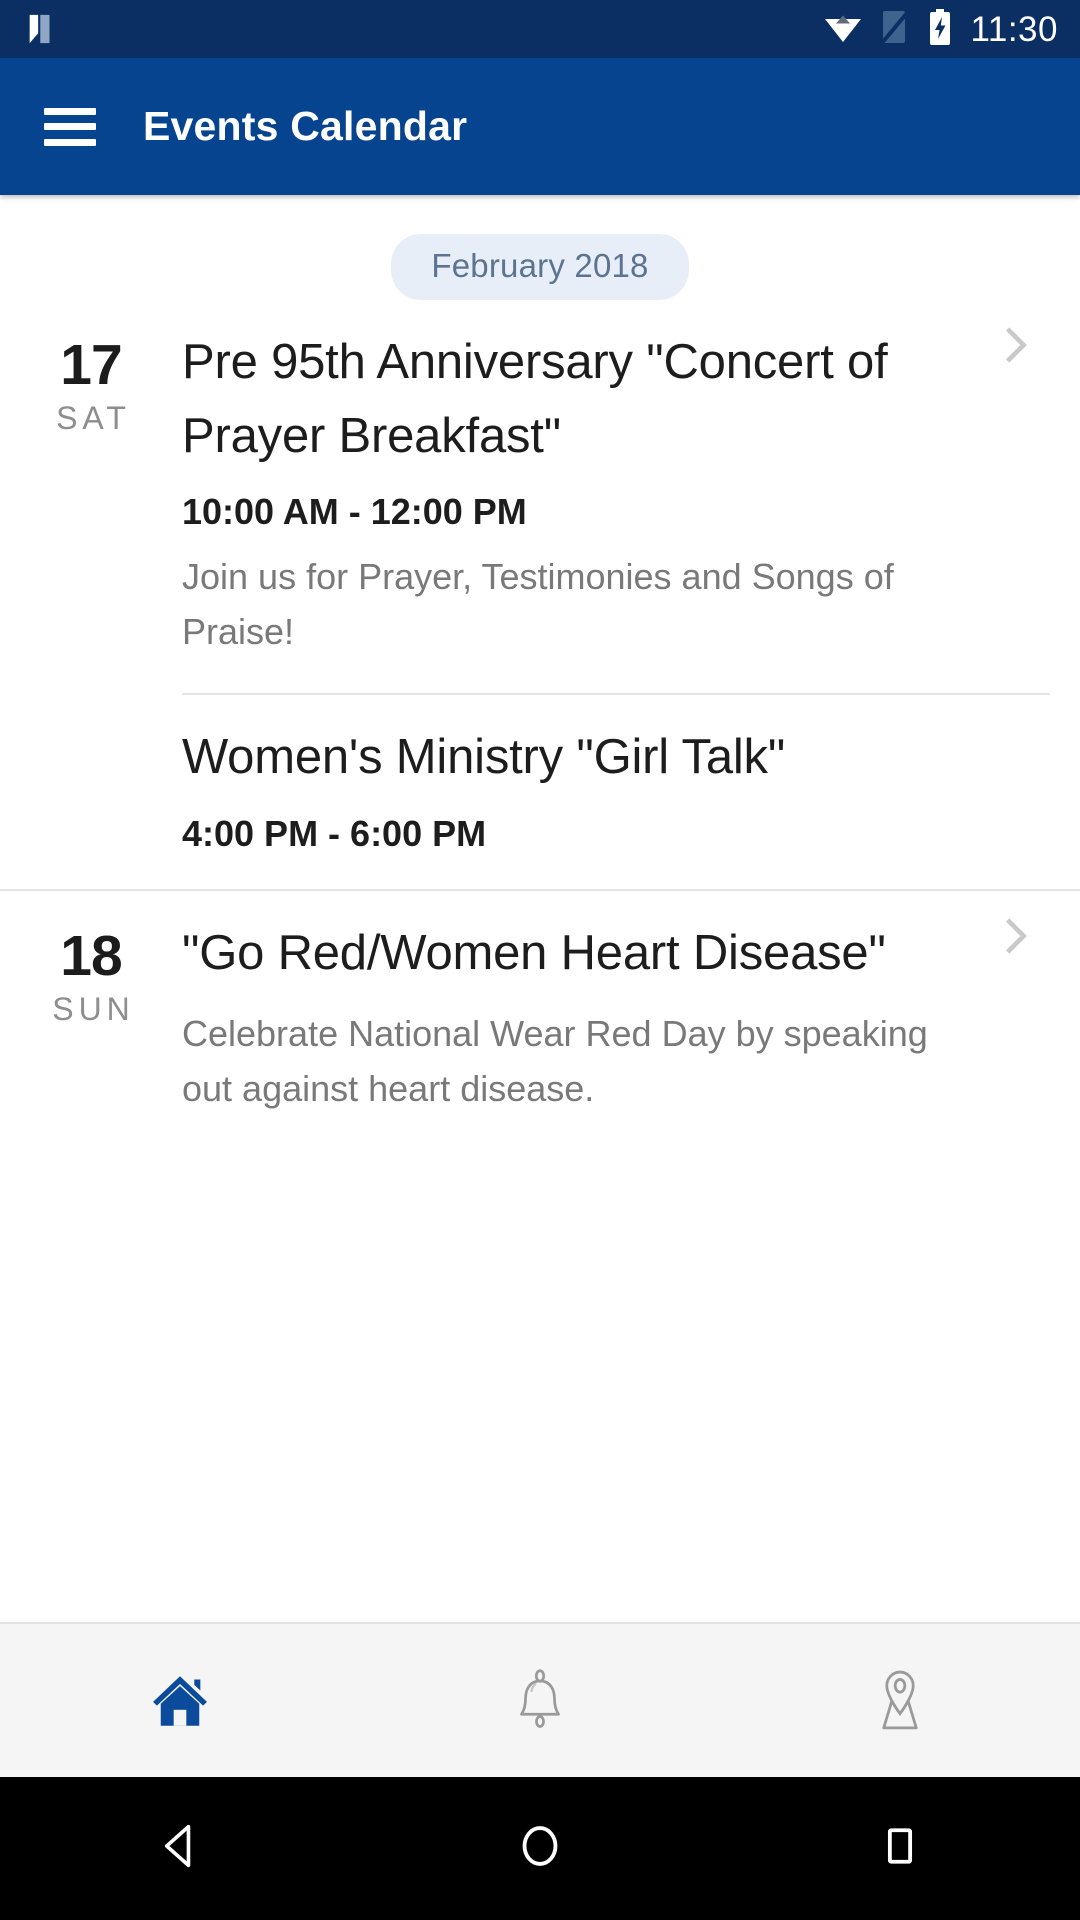  I want to click on android-nav-bar, so click(540, 1848).